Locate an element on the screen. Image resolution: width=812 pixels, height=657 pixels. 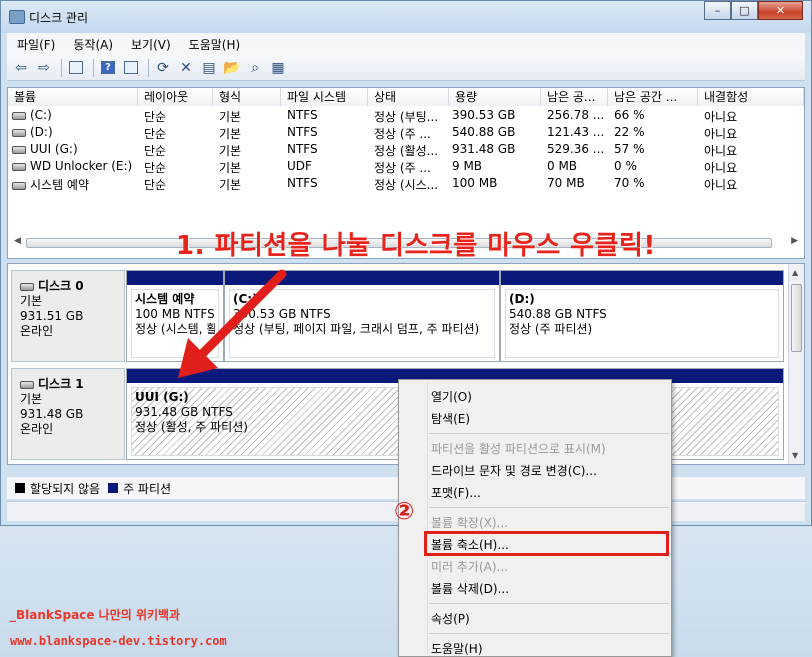
partition-bar is located at coordinates (642, 278).